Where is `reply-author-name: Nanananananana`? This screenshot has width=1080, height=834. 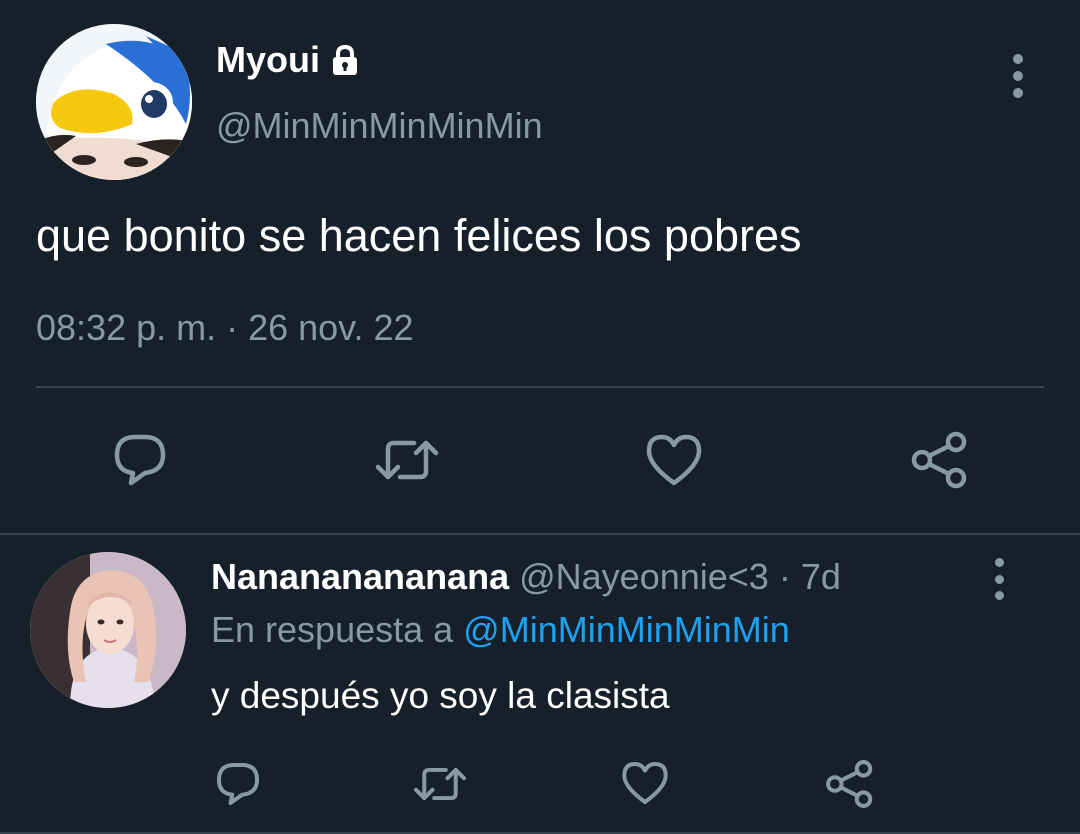 reply-author-name: Nanananananana is located at coordinates (360, 576).